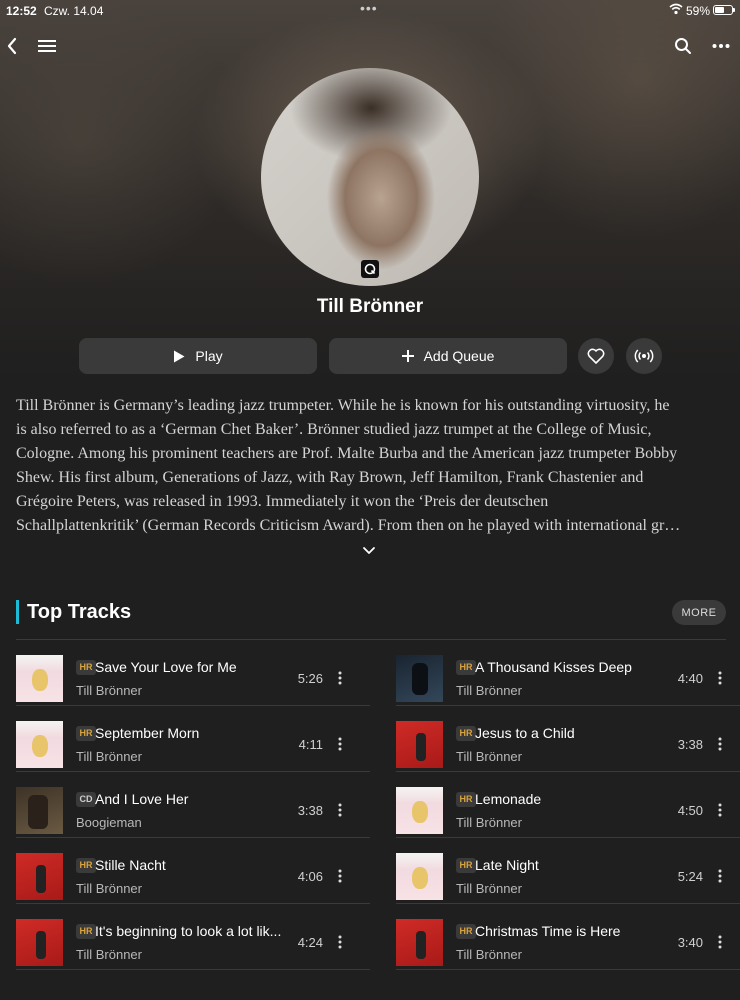 This screenshot has width=740, height=1000. Describe the element at coordinates (310, 876) in the screenshot. I see `track-duration: 4:06` at that location.